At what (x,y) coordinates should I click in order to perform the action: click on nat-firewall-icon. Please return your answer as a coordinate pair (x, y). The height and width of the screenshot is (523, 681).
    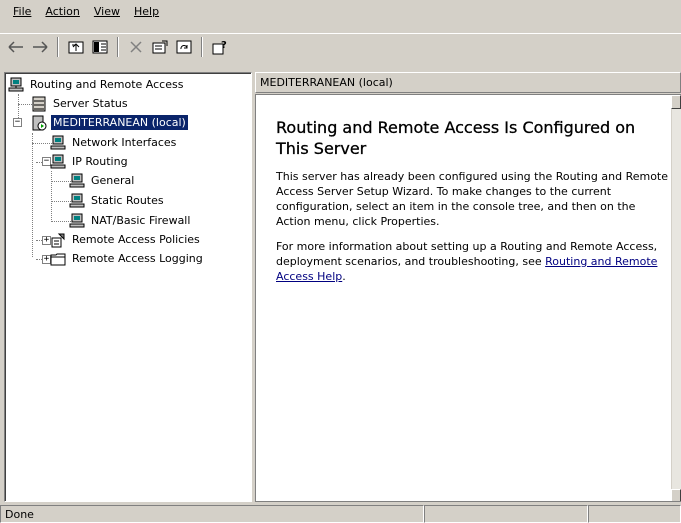
    Looking at the image, I should click on (77, 221).